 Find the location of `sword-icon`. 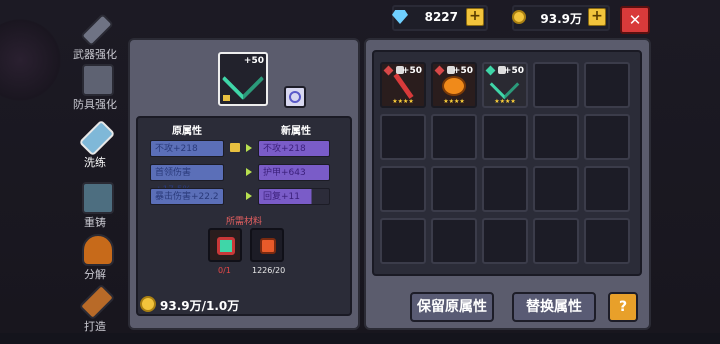

sword-icon is located at coordinates (97, 30).